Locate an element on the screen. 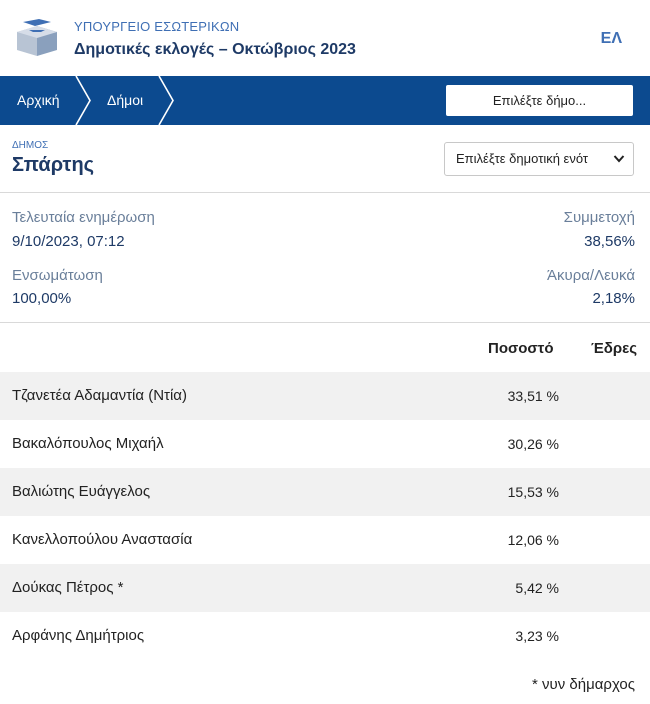 This screenshot has height=704, width=650. candidate-percent: 12,06 % is located at coordinates (533, 540).